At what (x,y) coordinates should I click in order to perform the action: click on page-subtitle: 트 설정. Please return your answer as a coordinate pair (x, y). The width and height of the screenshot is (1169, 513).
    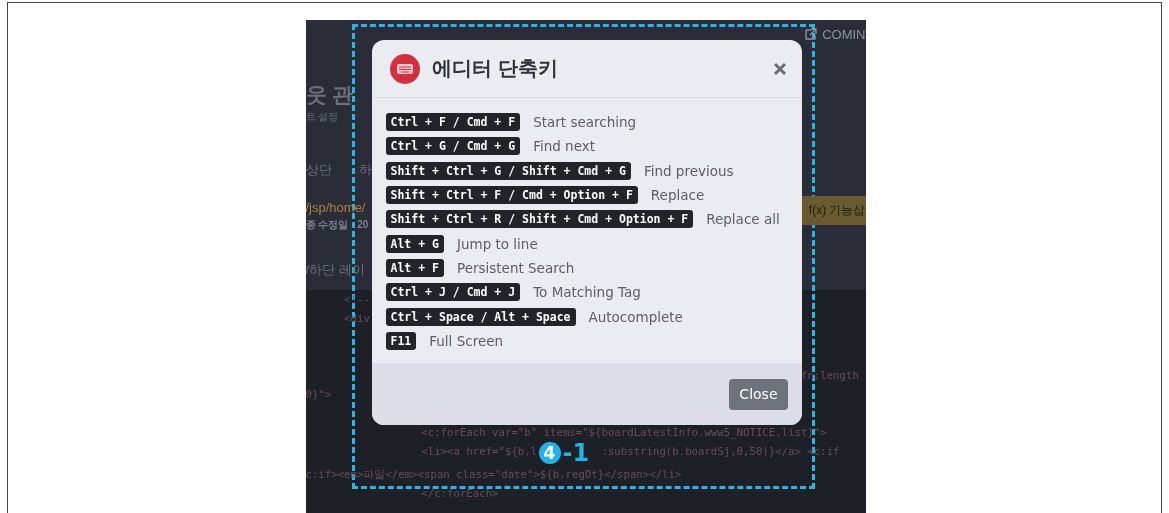
    Looking at the image, I should click on (322, 117).